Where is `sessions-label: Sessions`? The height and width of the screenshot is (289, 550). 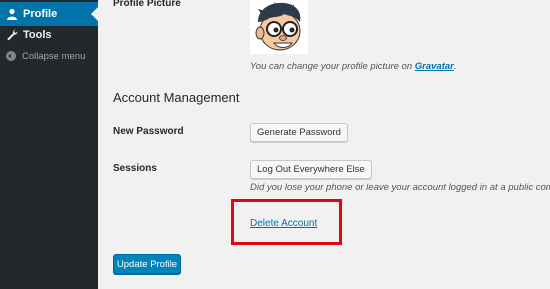 sessions-label: Sessions is located at coordinates (135, 168).